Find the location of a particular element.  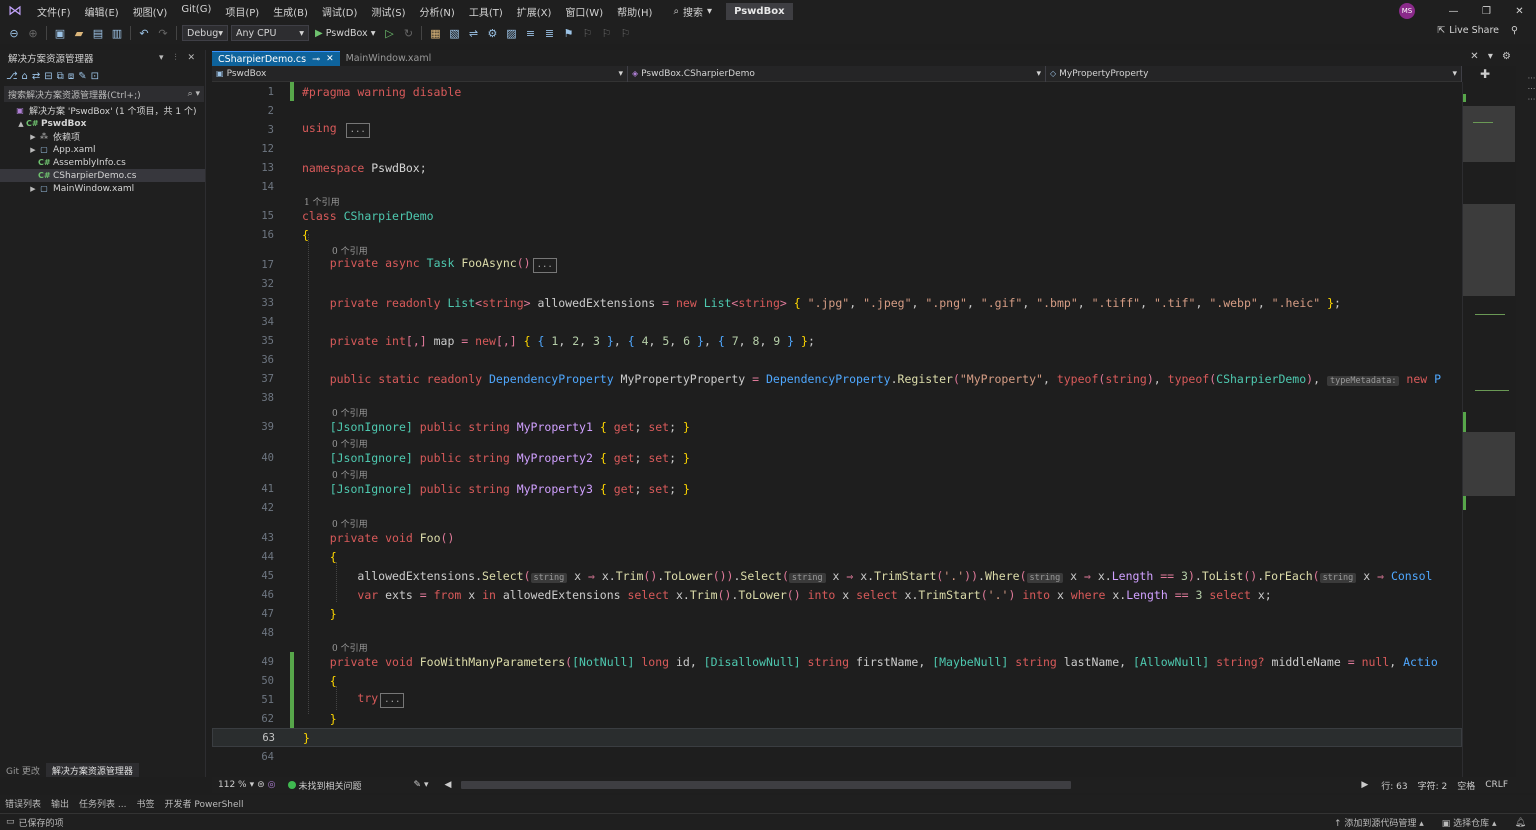

feedback-icon: ⚲ is located at coordinates (1514, 30).